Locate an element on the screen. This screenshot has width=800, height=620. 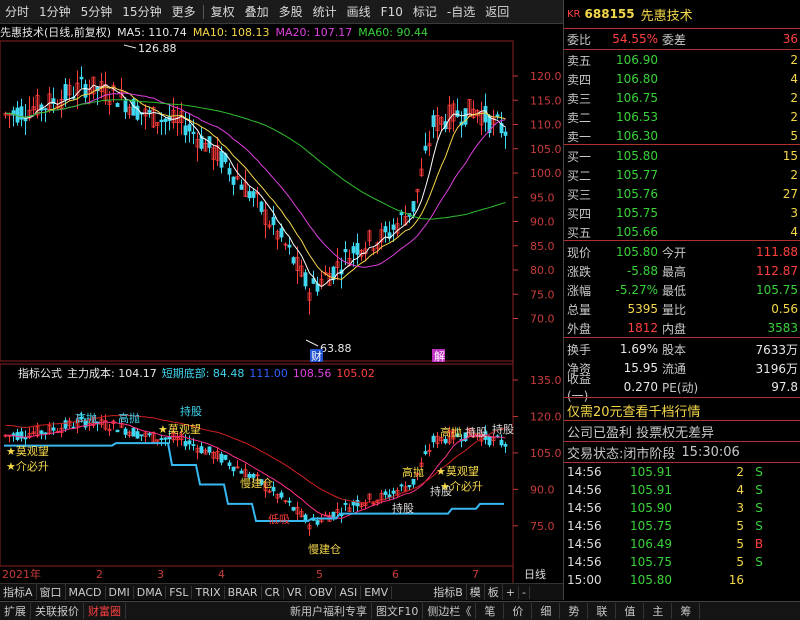
sells-price: 106.80 is located at coordinates (637, 79).